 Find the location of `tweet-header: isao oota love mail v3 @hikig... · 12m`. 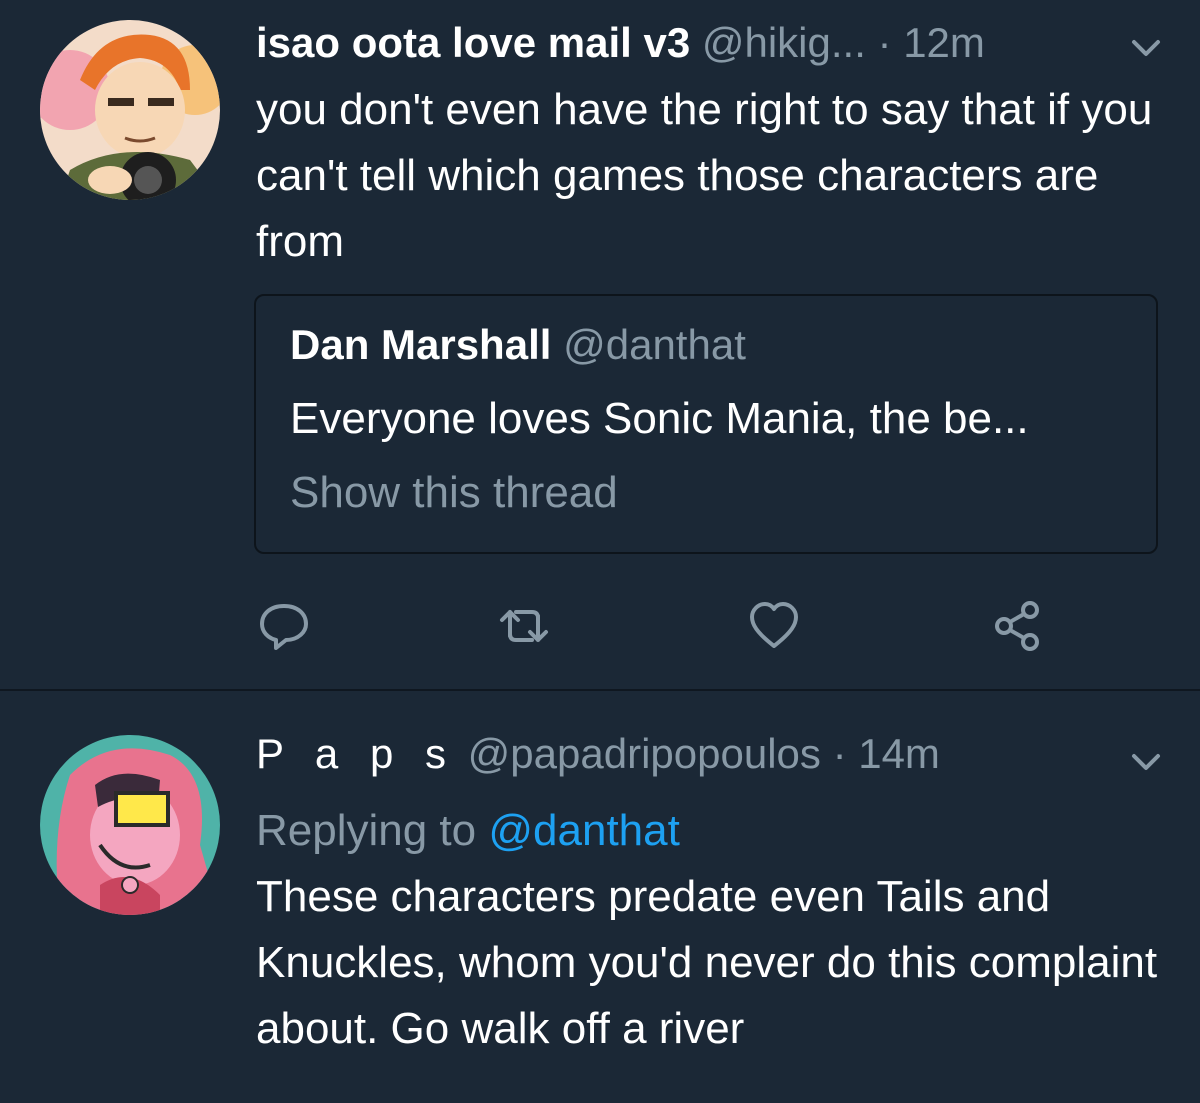

tweet-header: isao oota love mail v3 @hikig... · 12m is located at coordinates (620, 43).